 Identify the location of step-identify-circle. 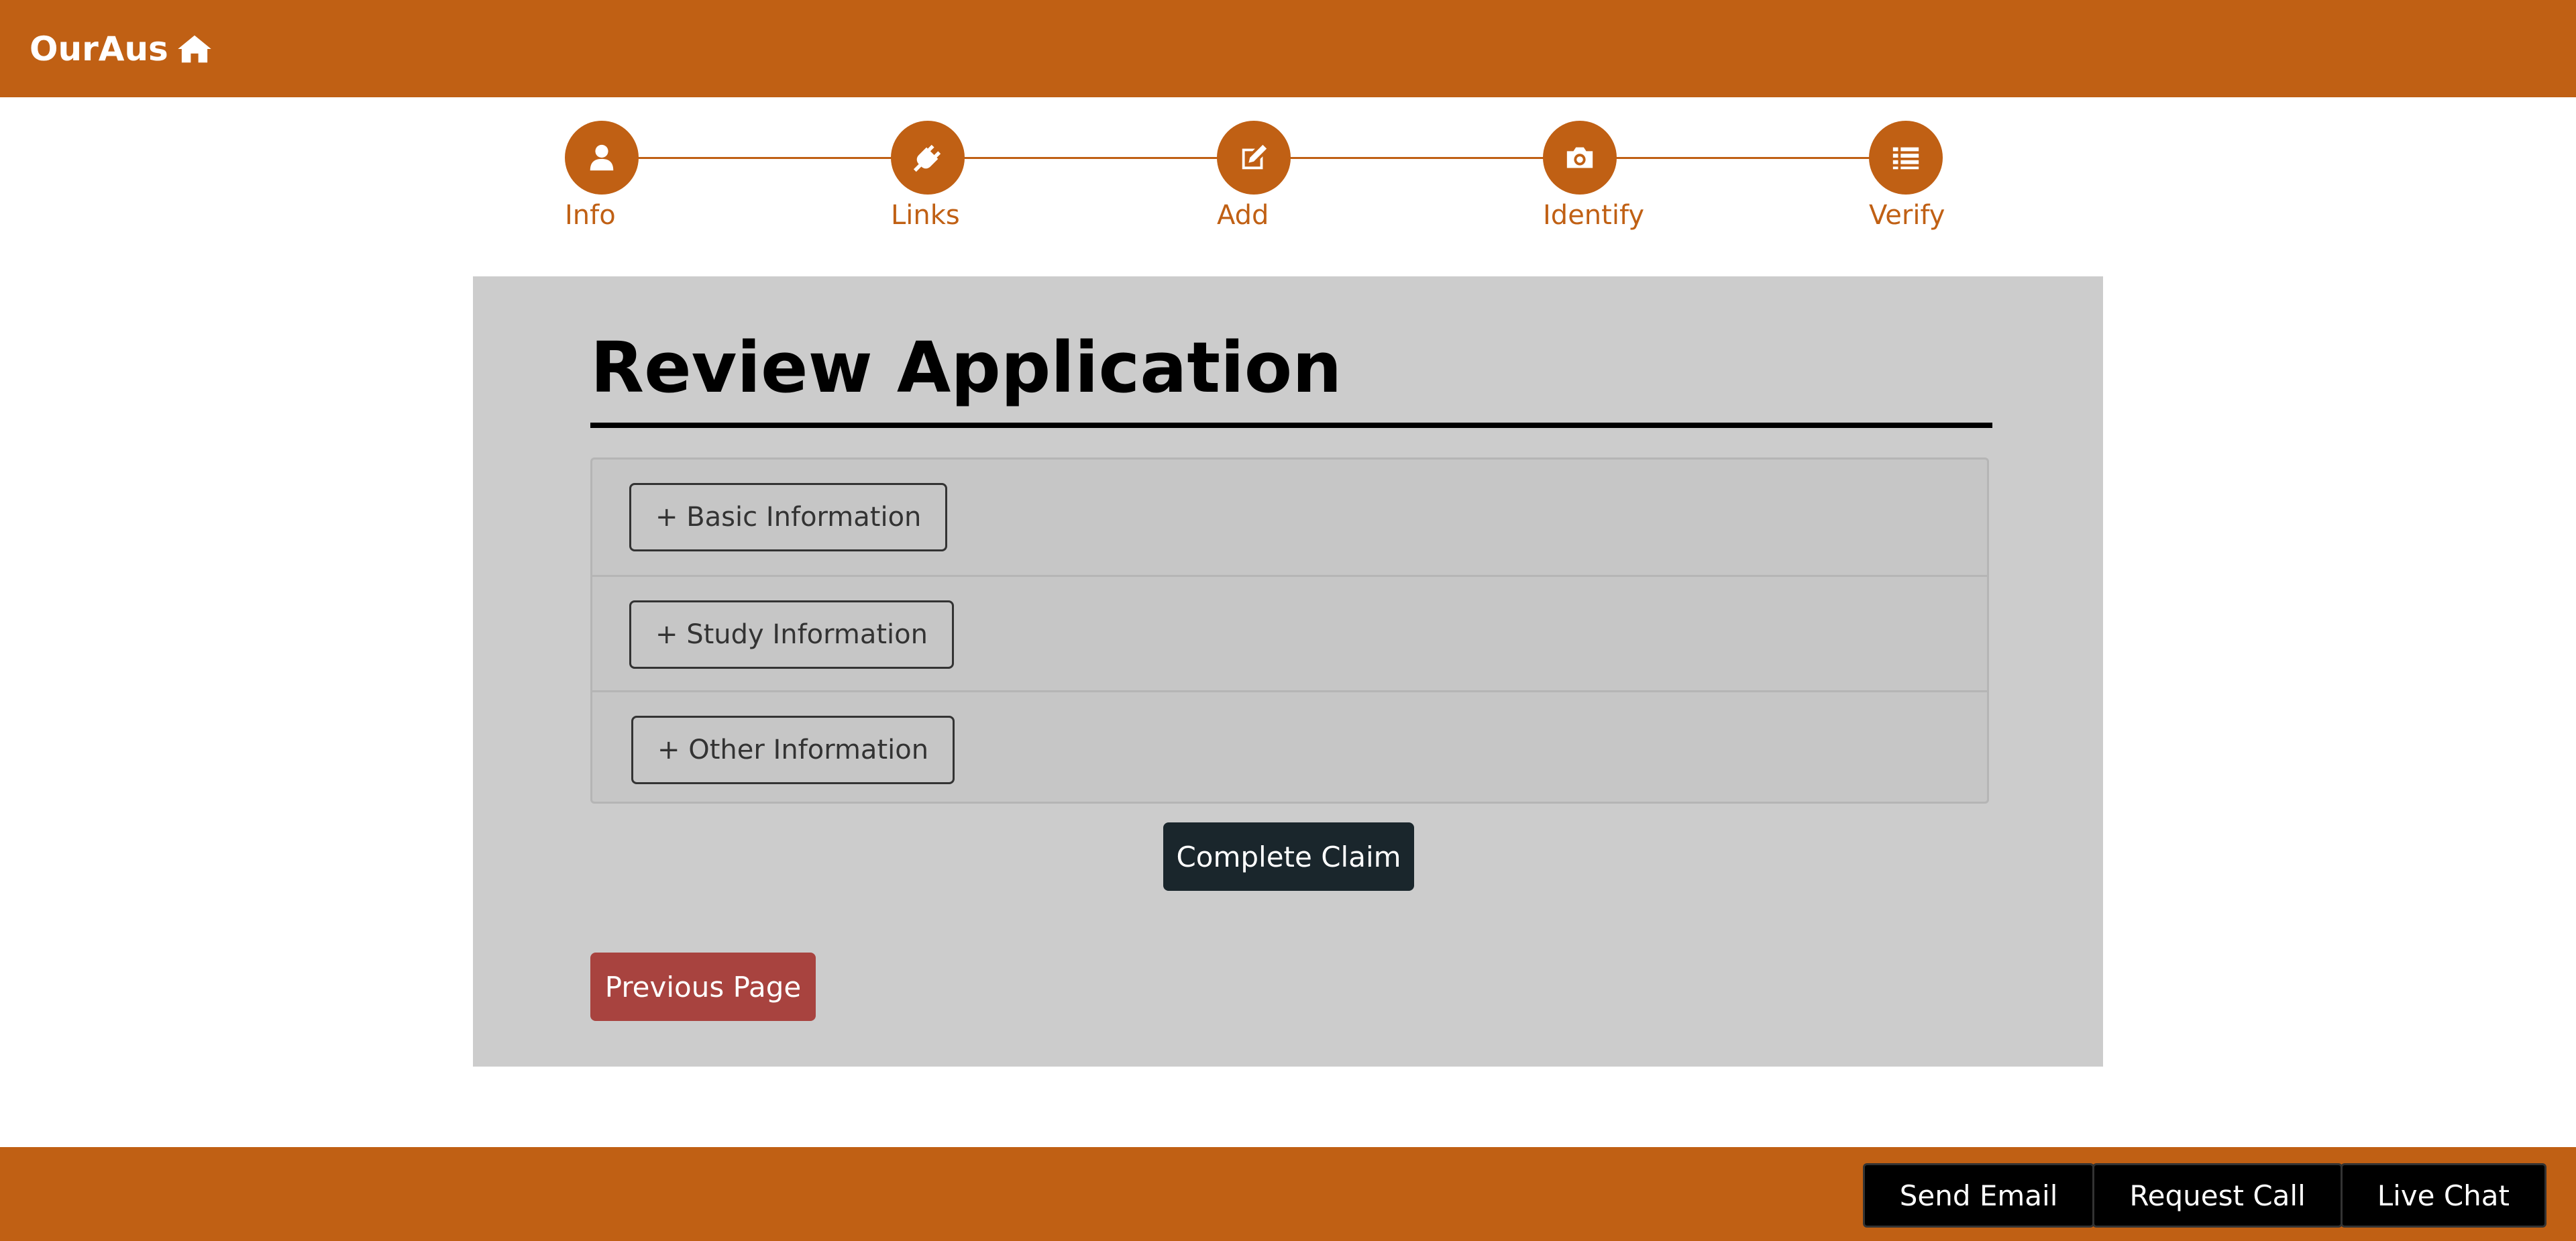
(1580, 158).